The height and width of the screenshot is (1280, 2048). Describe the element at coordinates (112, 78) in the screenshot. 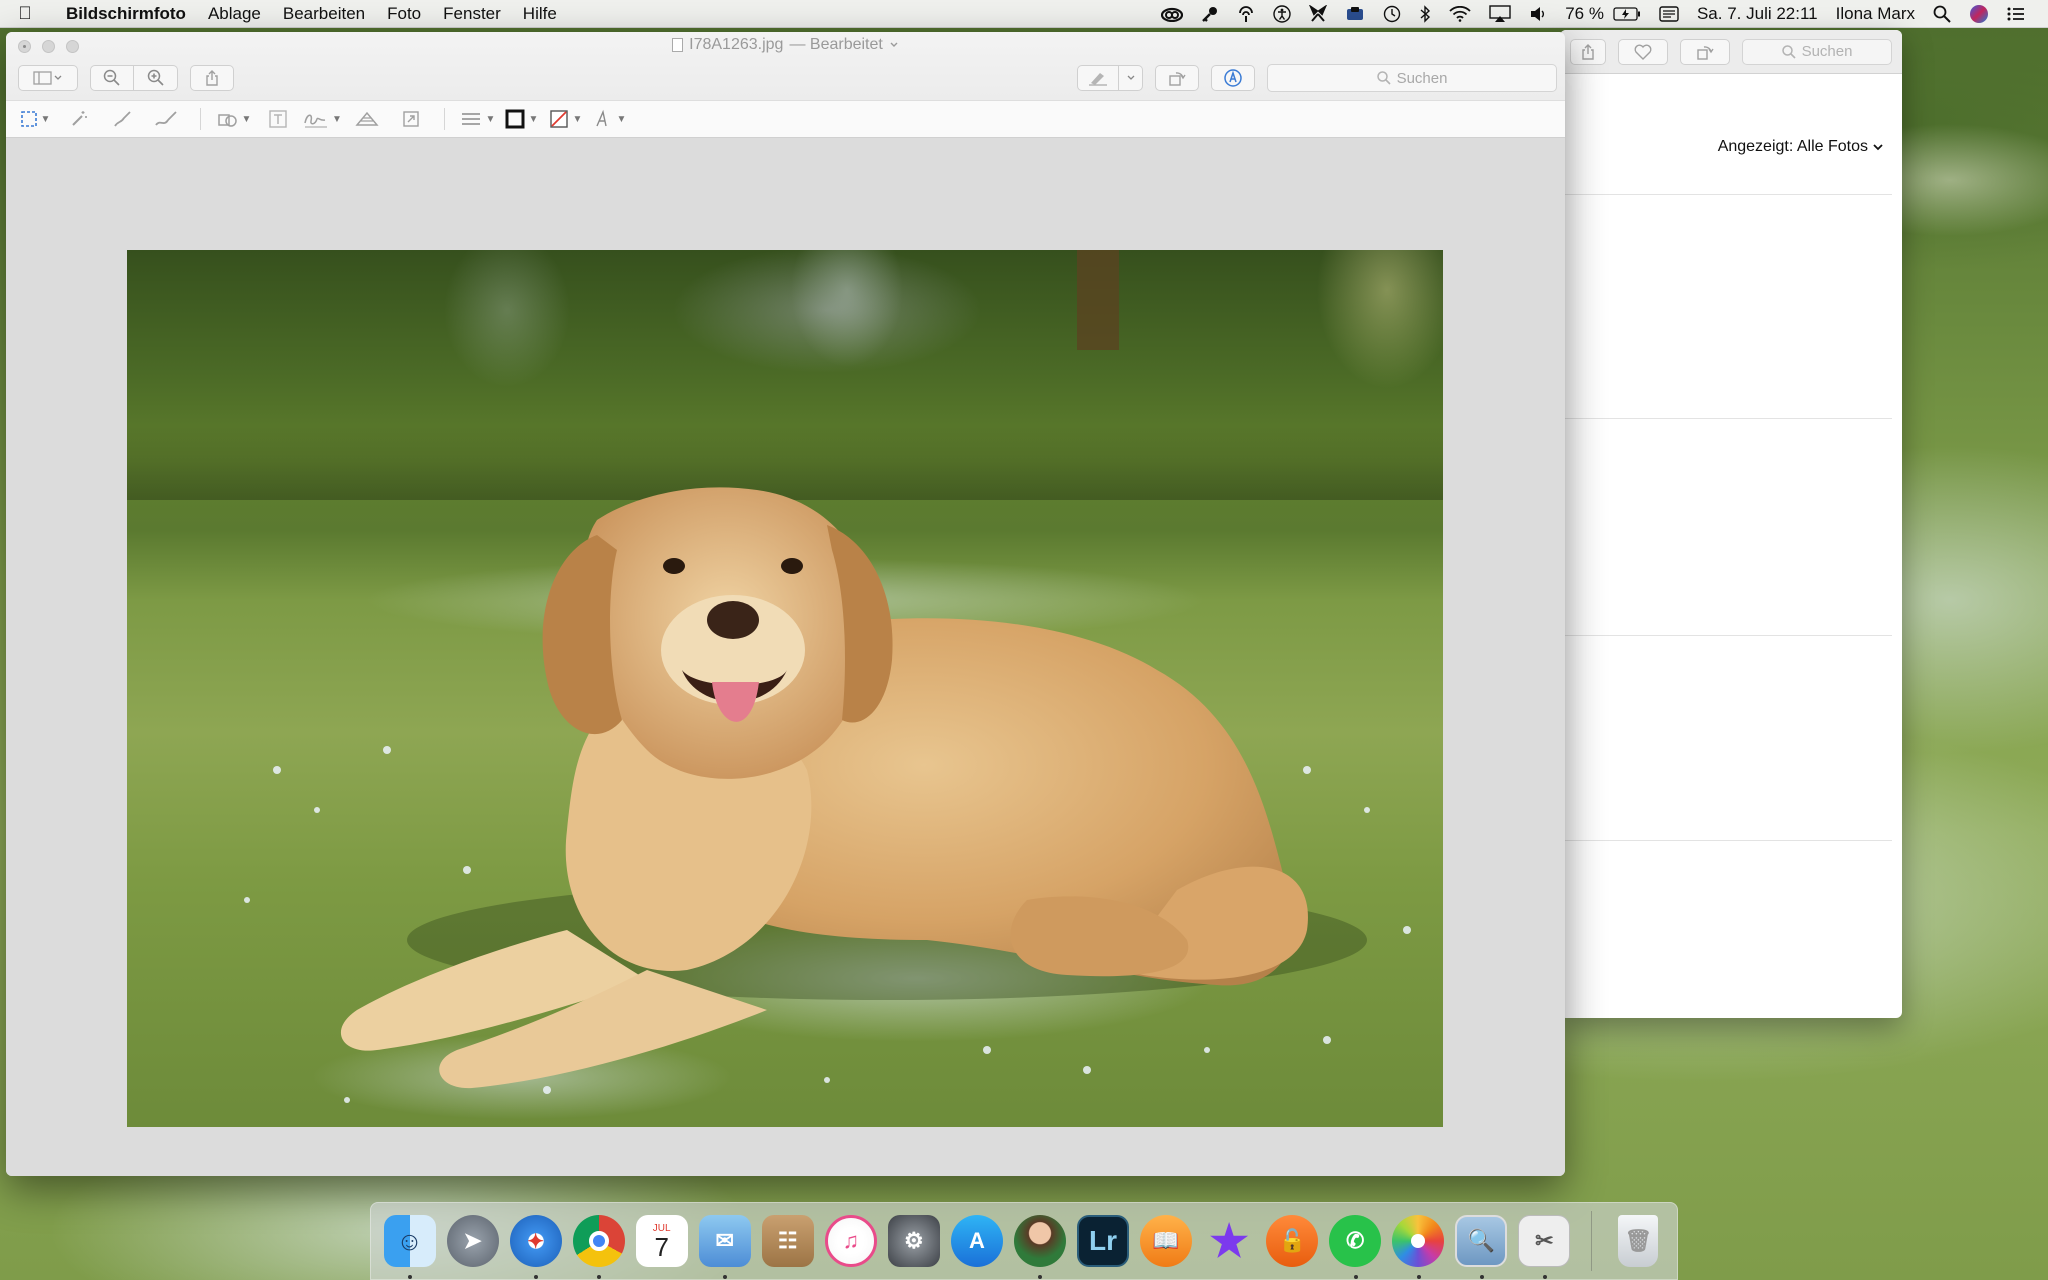

I see `zoom-out-button` at that location.